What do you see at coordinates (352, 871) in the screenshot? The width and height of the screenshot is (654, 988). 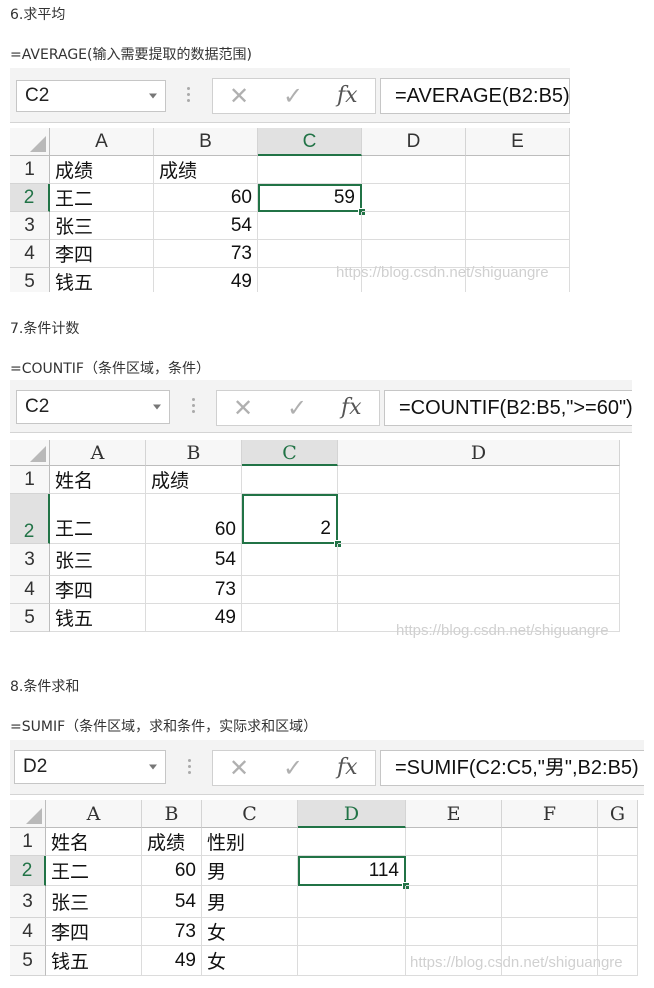 I see `cell-d2: 114` at bounding box center [352, 871].